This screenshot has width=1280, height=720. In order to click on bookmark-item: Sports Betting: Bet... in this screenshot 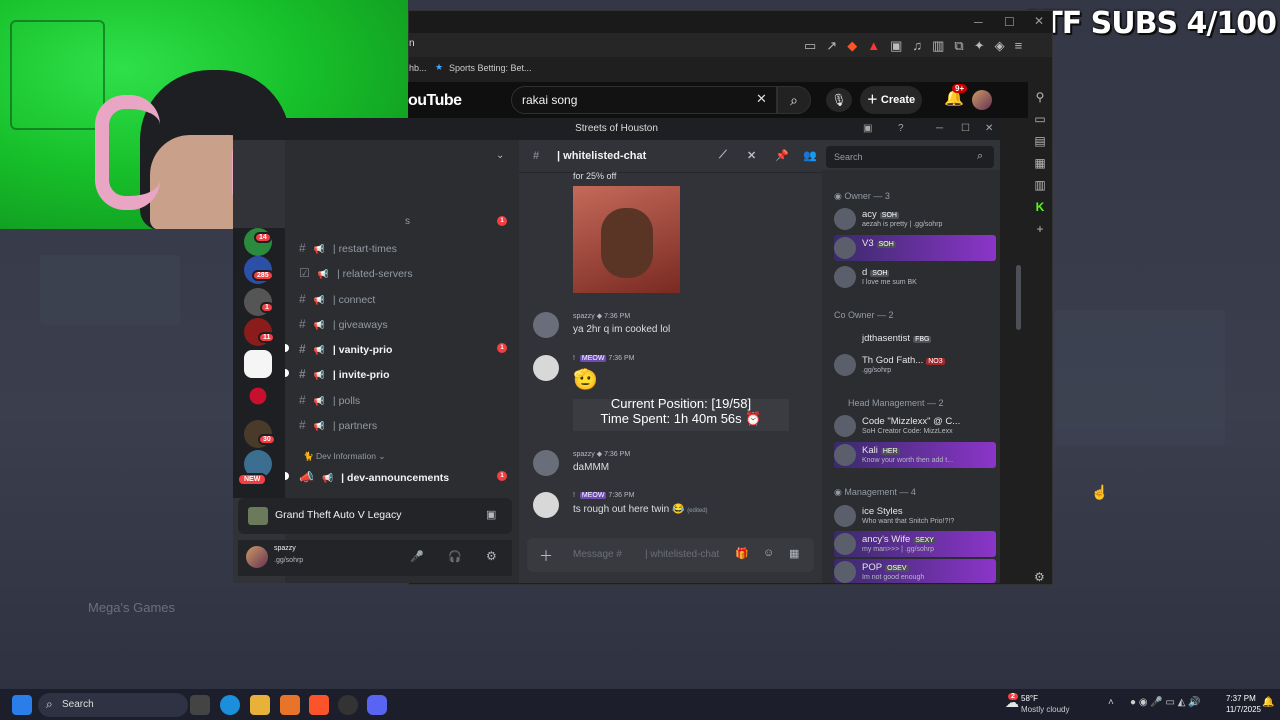, I will do `click(490, 68)`.